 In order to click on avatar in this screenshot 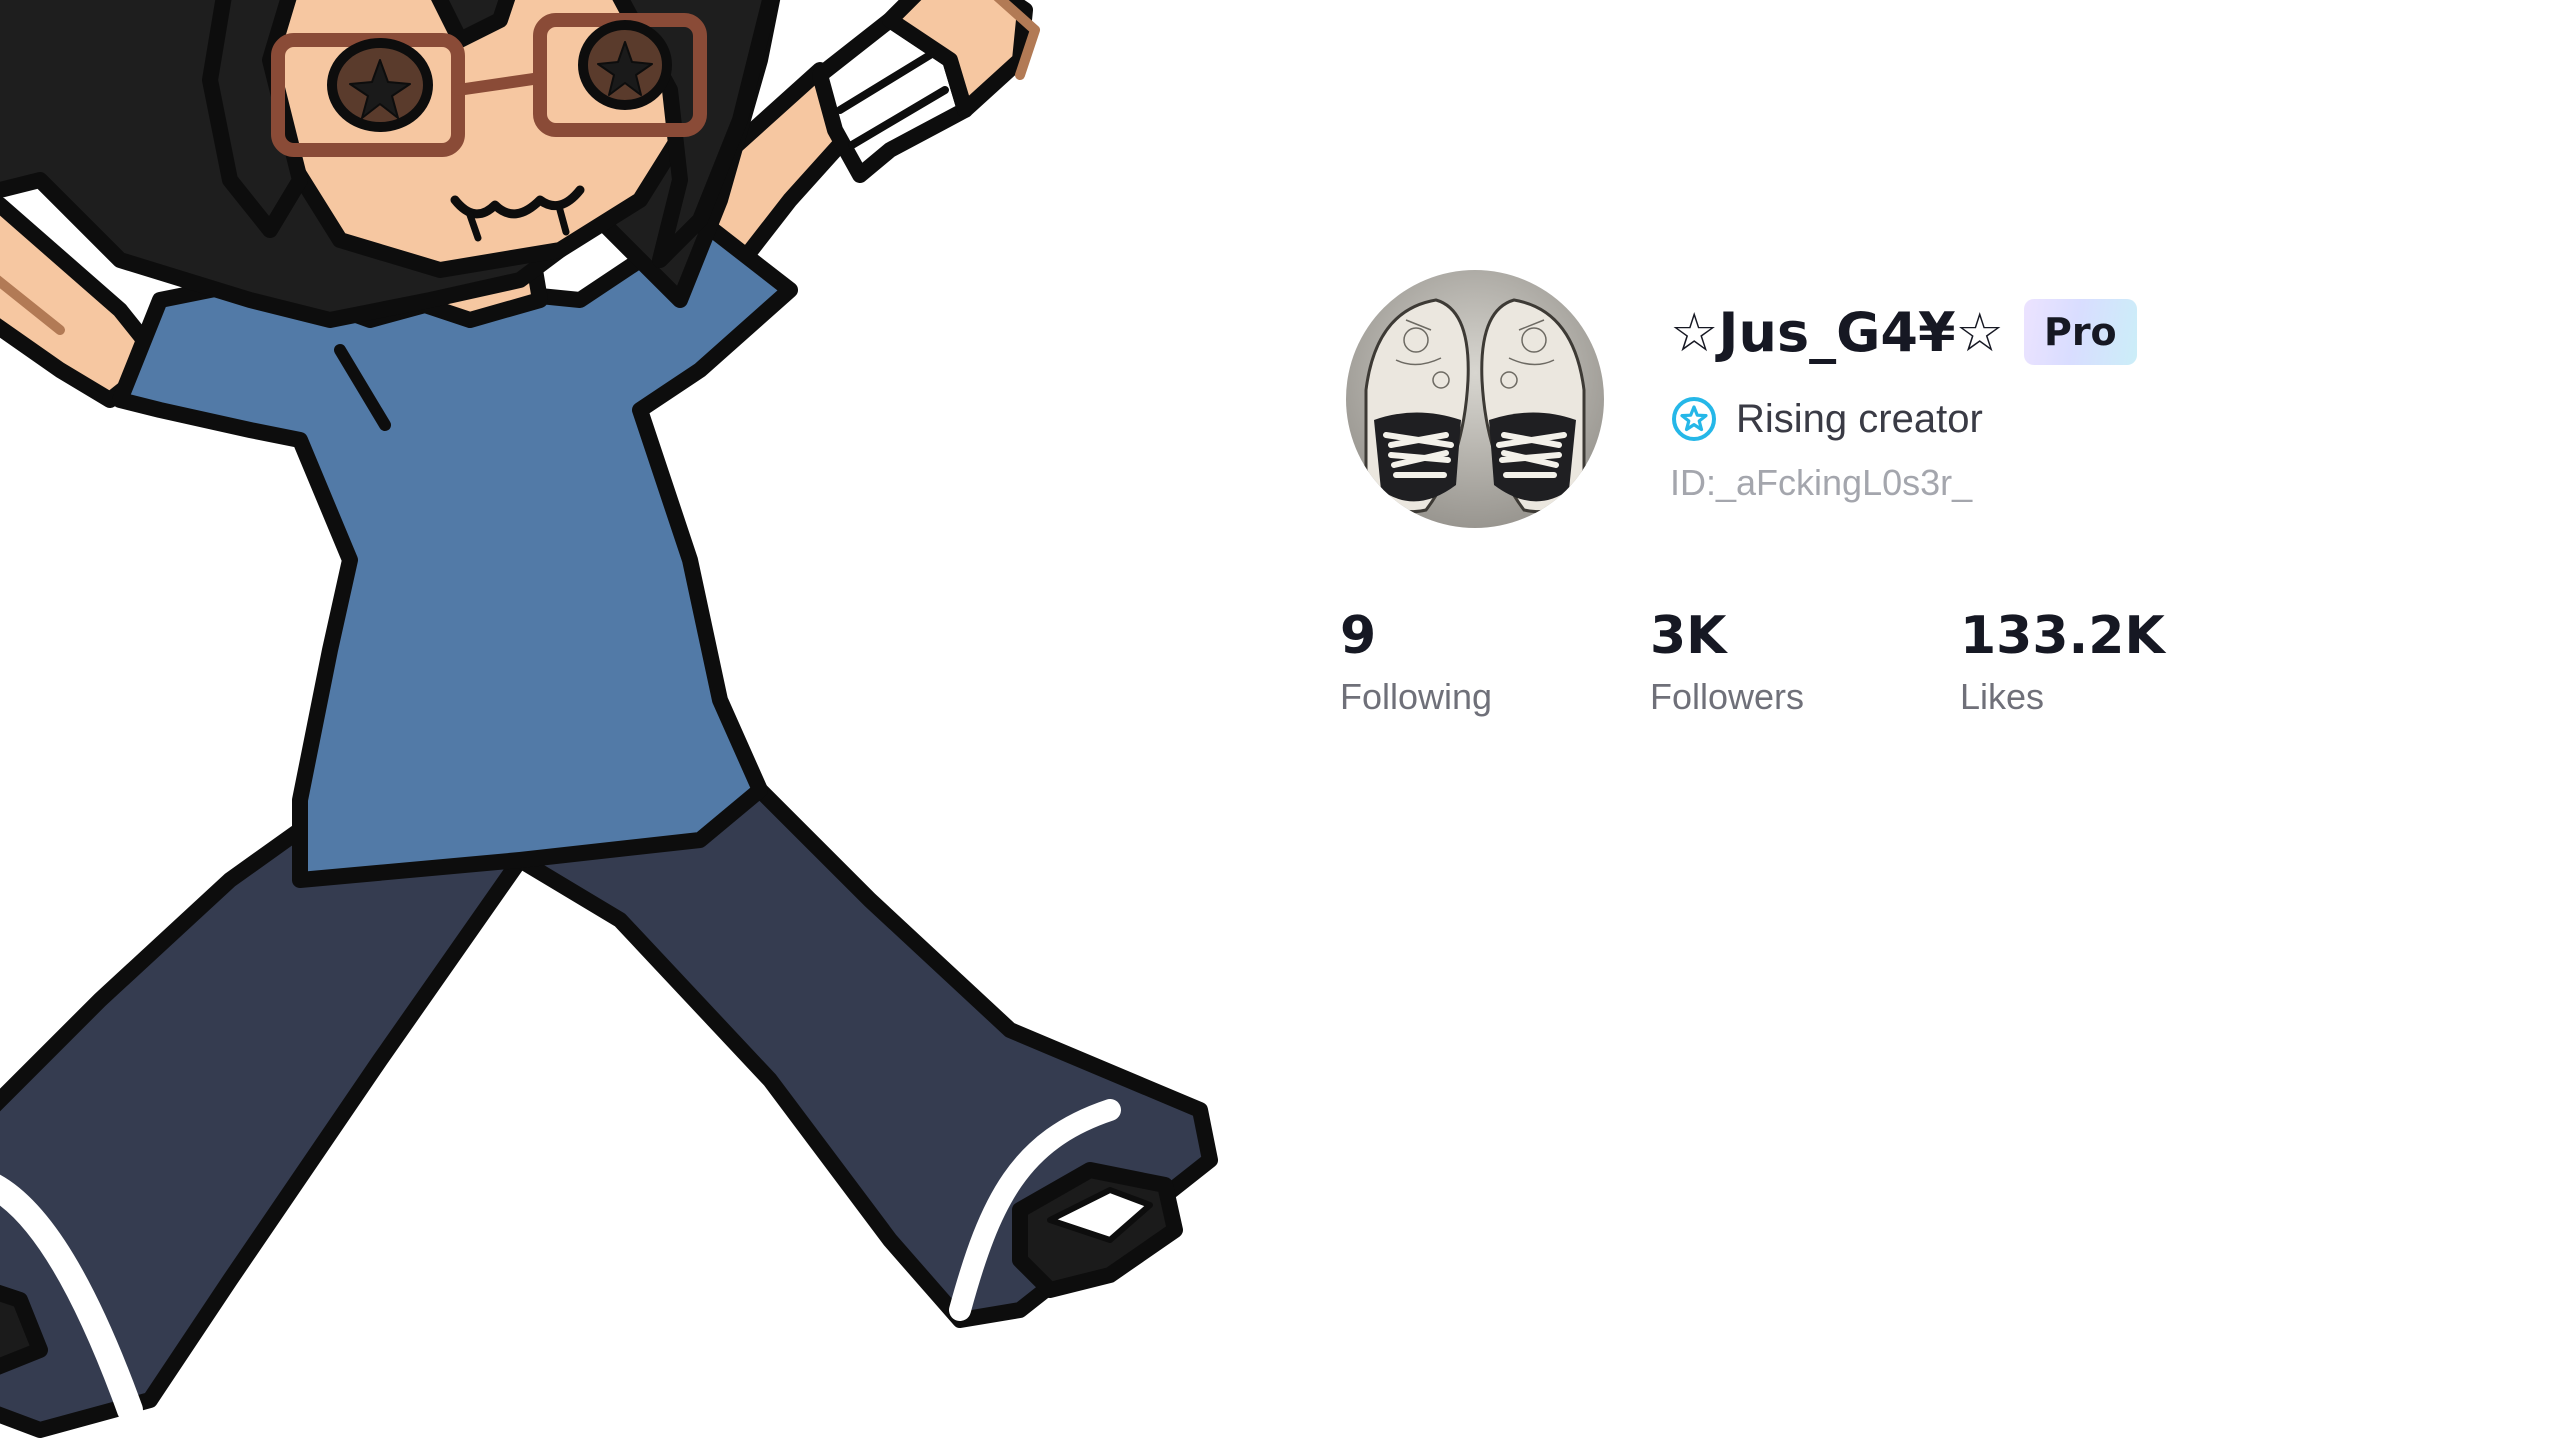, I will do `click(1475, 399)`.